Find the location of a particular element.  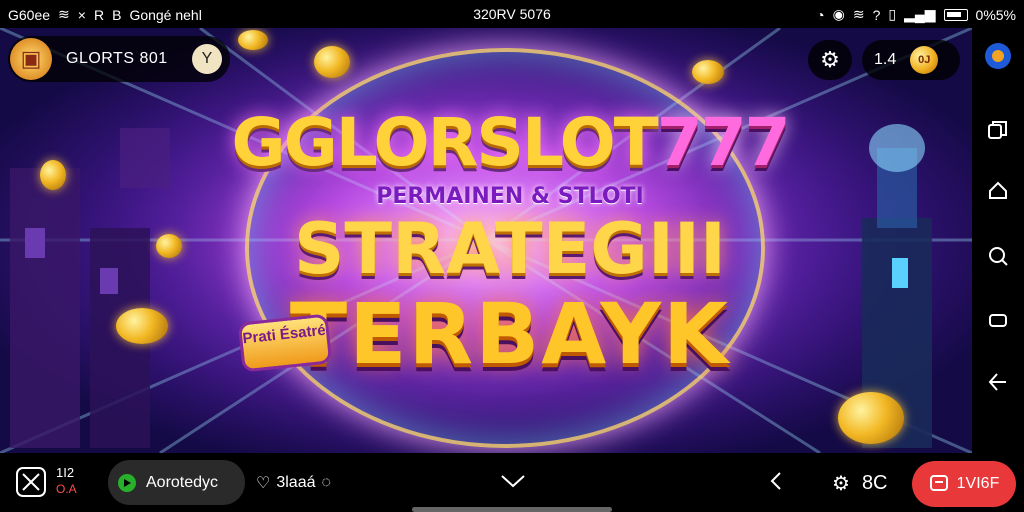

ruins-left-decoration is located at coordinates (90, 288).